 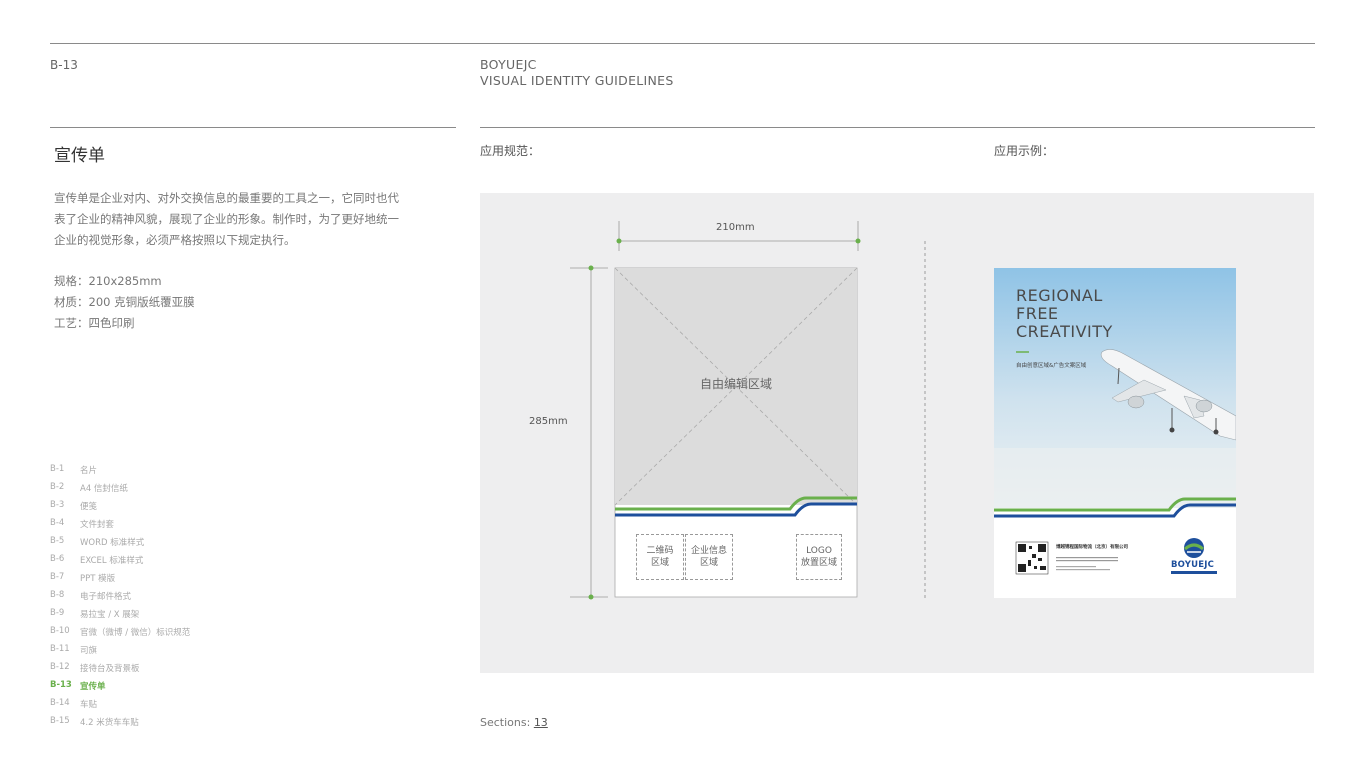 I want to click on toc-item: B-3 便笺, so click(x=120, y=509).